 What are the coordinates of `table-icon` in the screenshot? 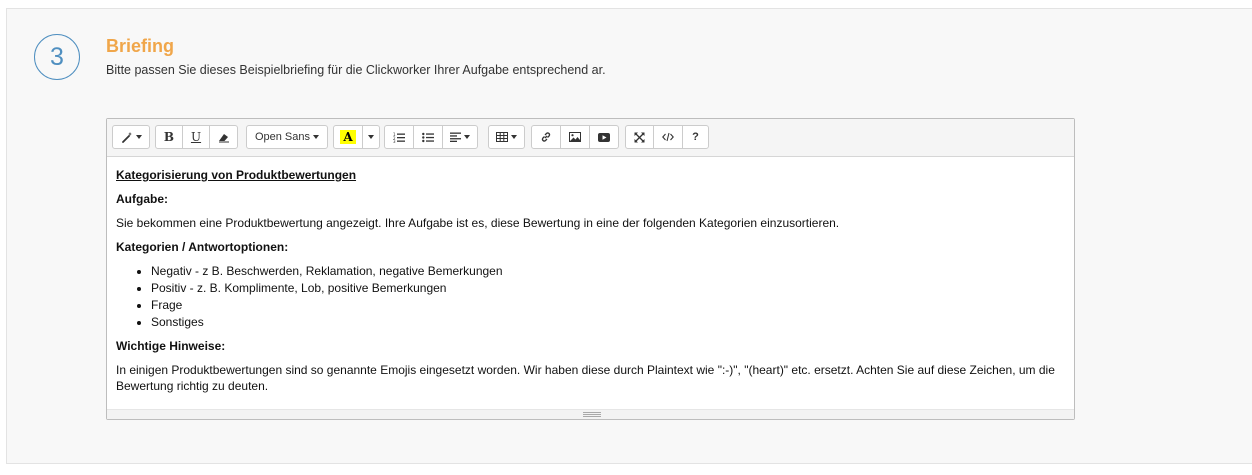 It's located at (502, 137).